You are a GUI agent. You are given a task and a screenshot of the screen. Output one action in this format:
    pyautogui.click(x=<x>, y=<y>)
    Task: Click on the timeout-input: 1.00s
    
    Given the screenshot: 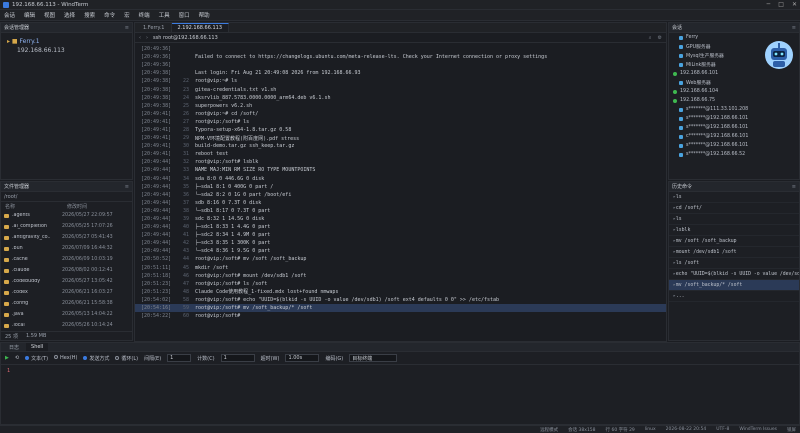 What is the action you would take?
    pyautogui.click(x=302, y=358)
    